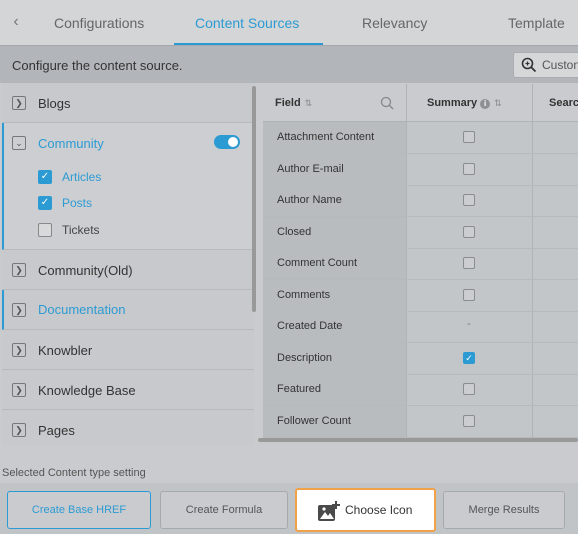  Describe the element at coordinates (326, 137) in the screenshot. I see `field-name: Attachment Content` at that location.